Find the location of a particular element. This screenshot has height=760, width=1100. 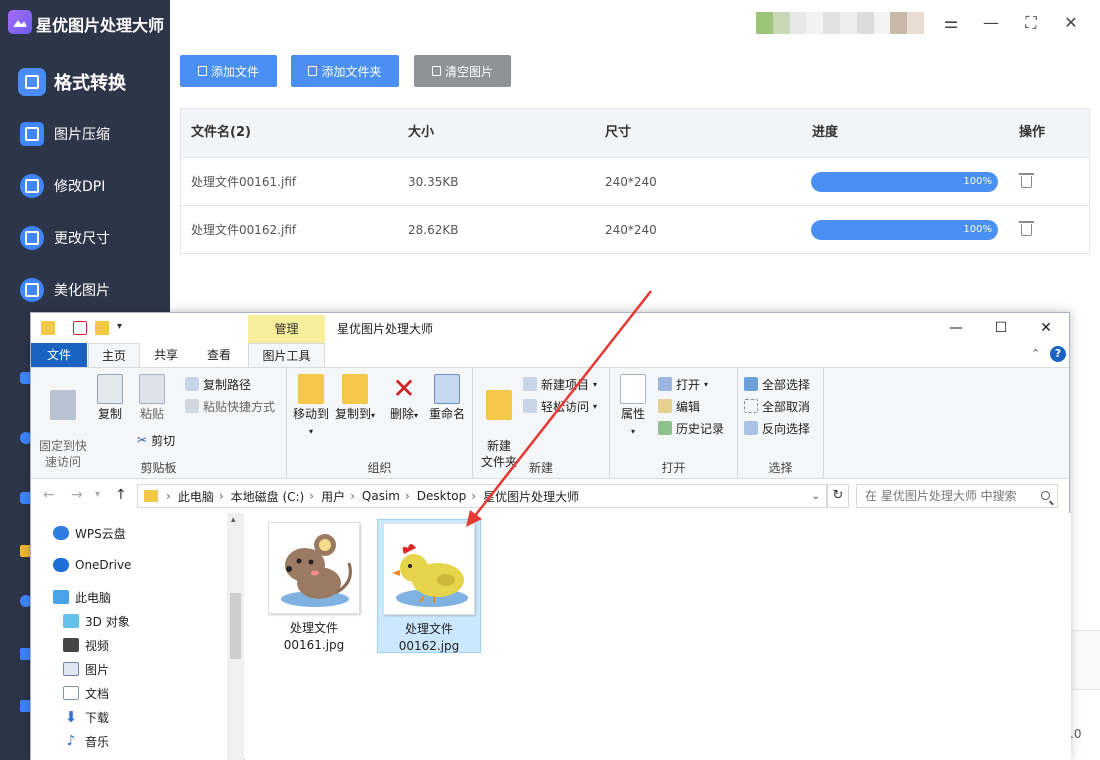

invert-selection-button: 反向选择 is located at coordinates (777, 428).